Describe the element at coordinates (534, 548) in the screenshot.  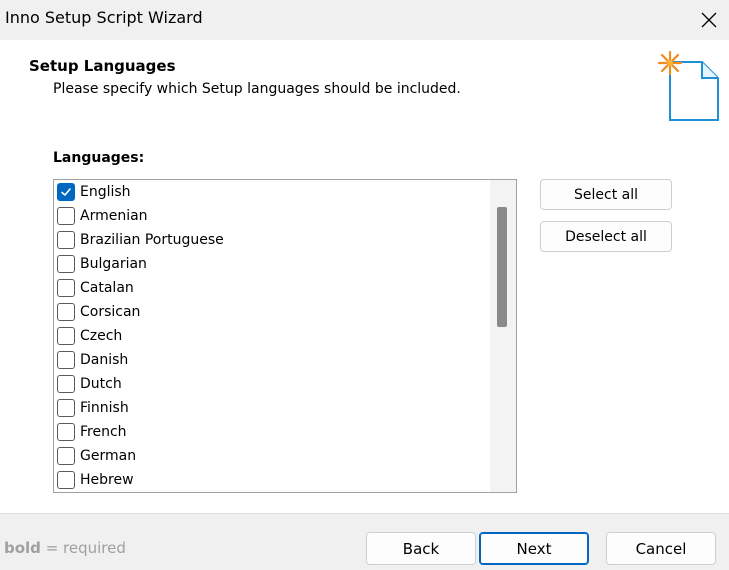
I see `next-button: Next` at that location.